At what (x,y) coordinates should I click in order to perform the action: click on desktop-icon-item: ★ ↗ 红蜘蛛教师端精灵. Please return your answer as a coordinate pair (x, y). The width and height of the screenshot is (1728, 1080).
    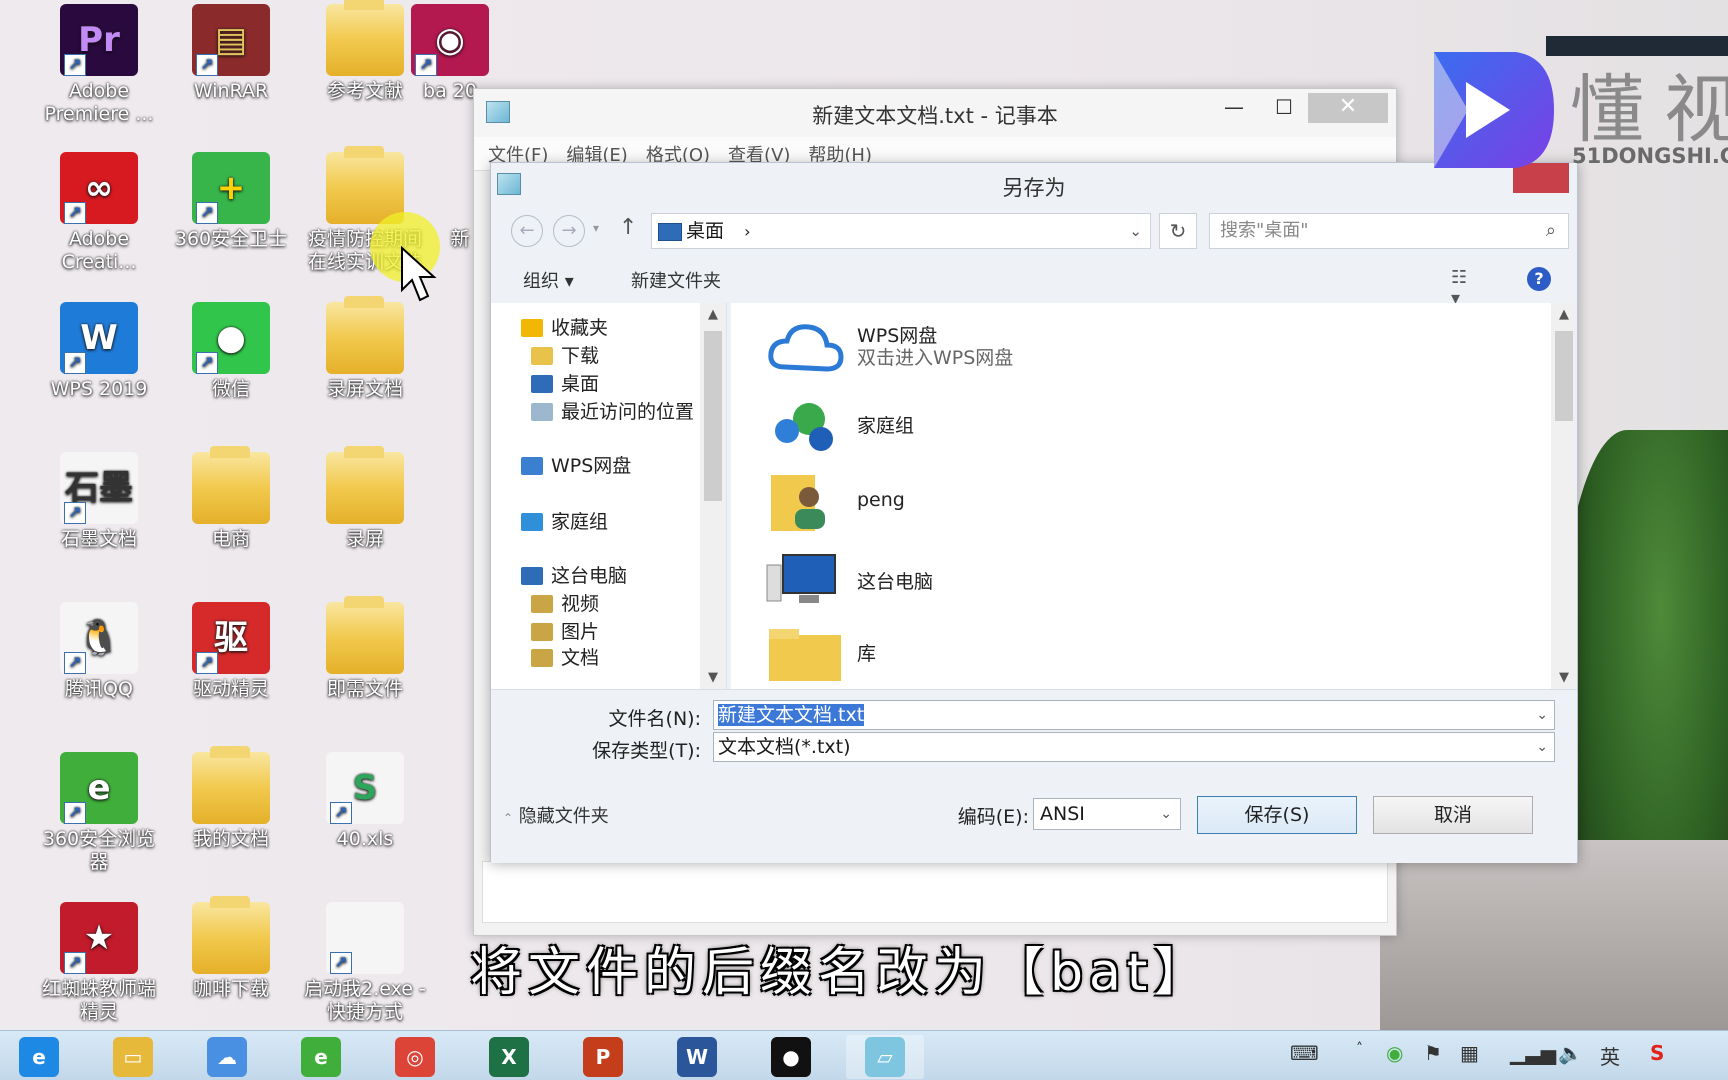
    Looking at the image, I should click on (99, 963).